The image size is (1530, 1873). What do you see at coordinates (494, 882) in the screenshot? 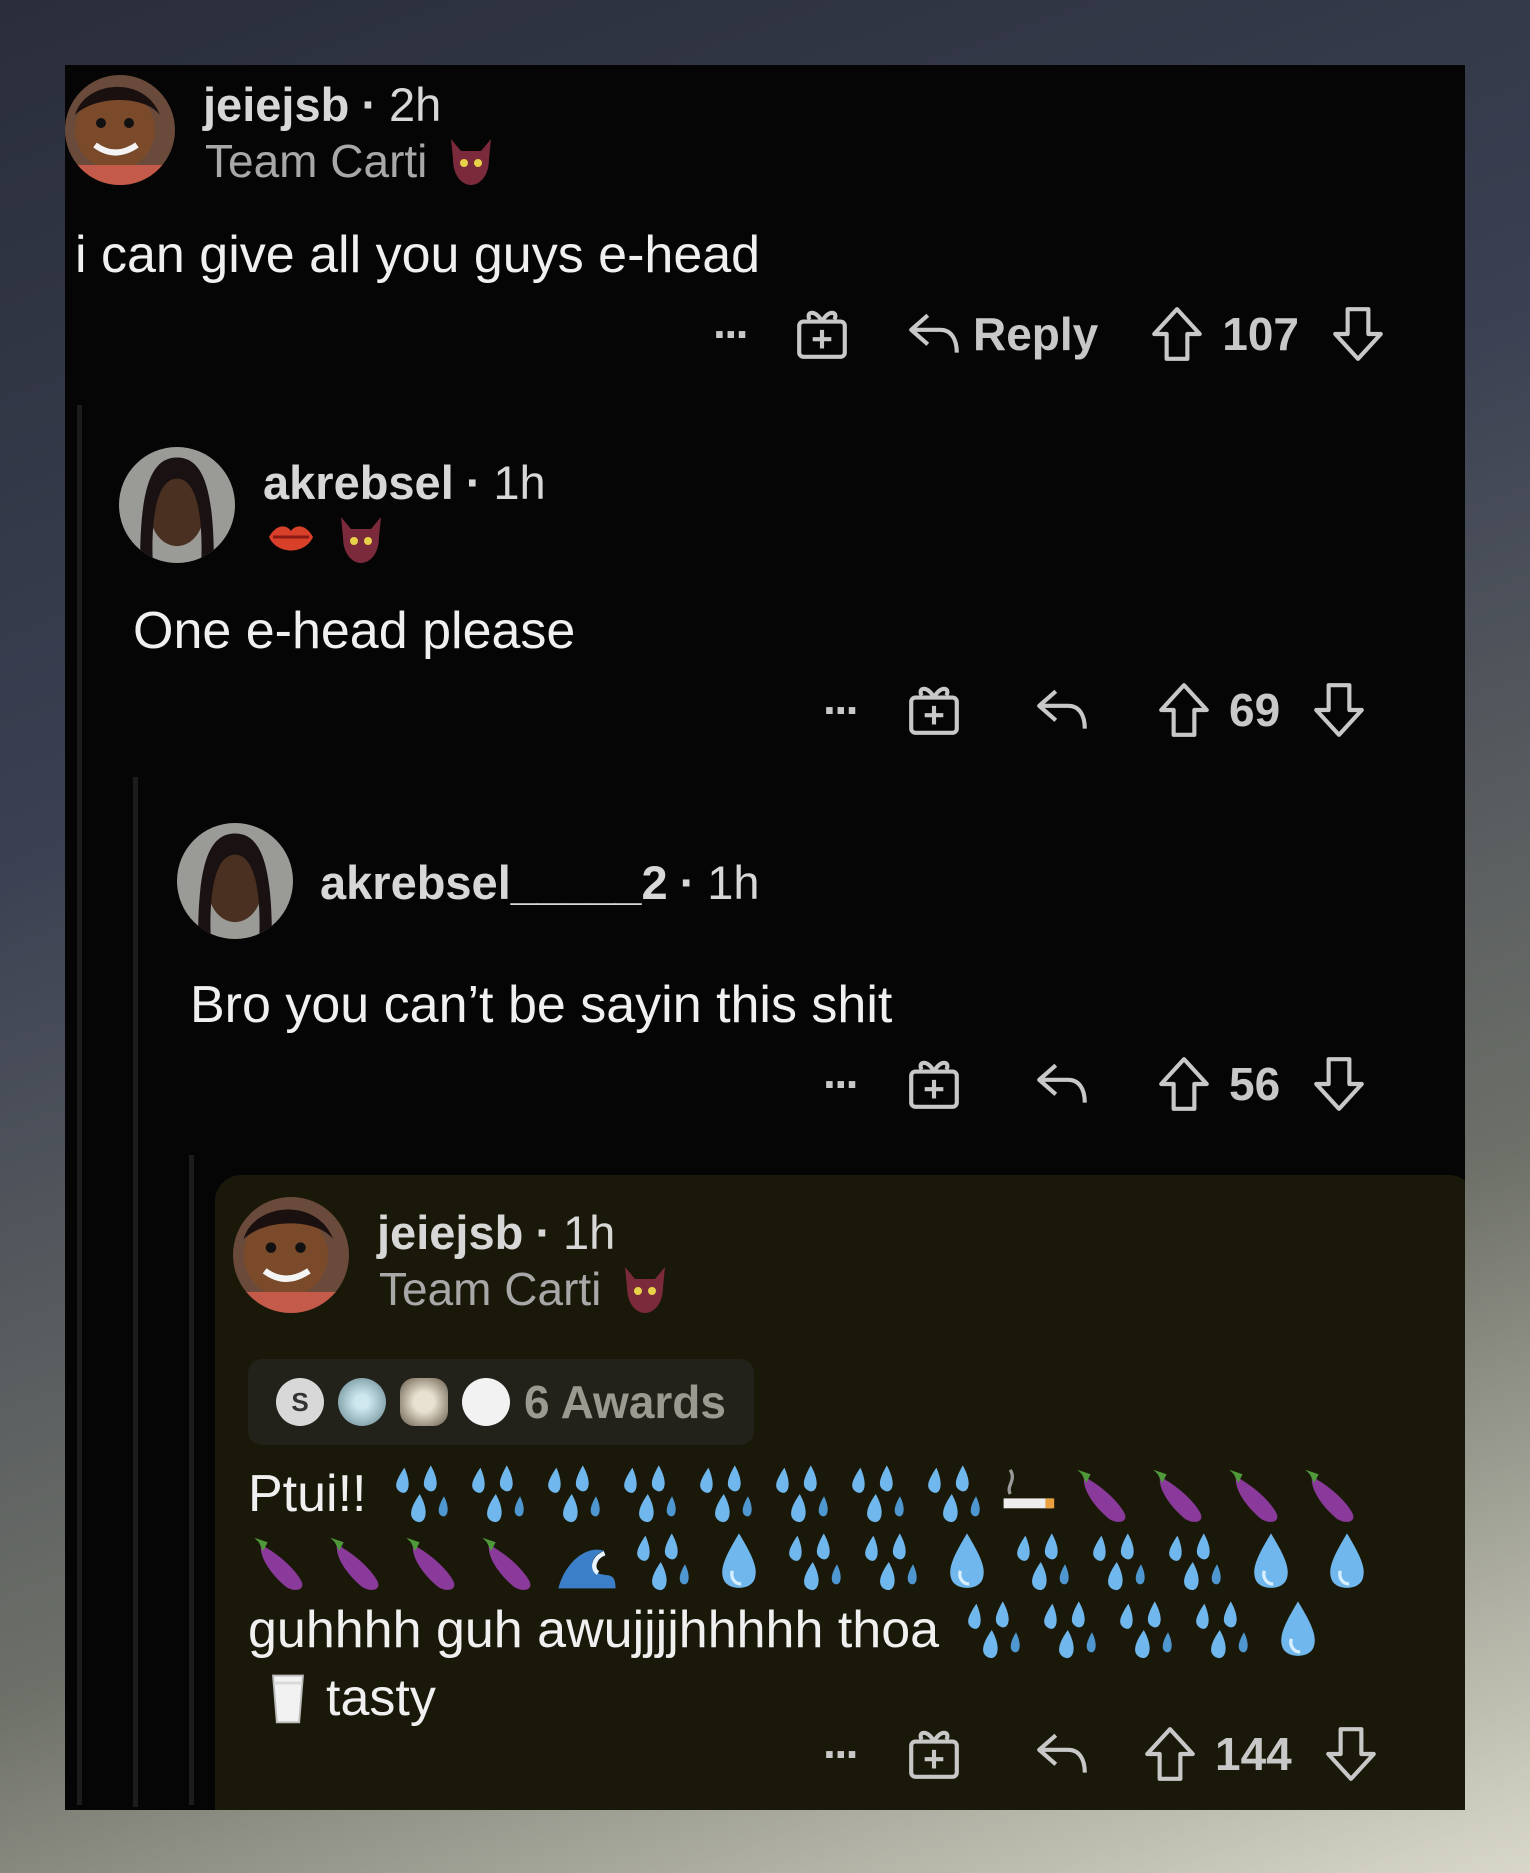
I see `username: akrebsel_____2` at bounding box center [494, 882].